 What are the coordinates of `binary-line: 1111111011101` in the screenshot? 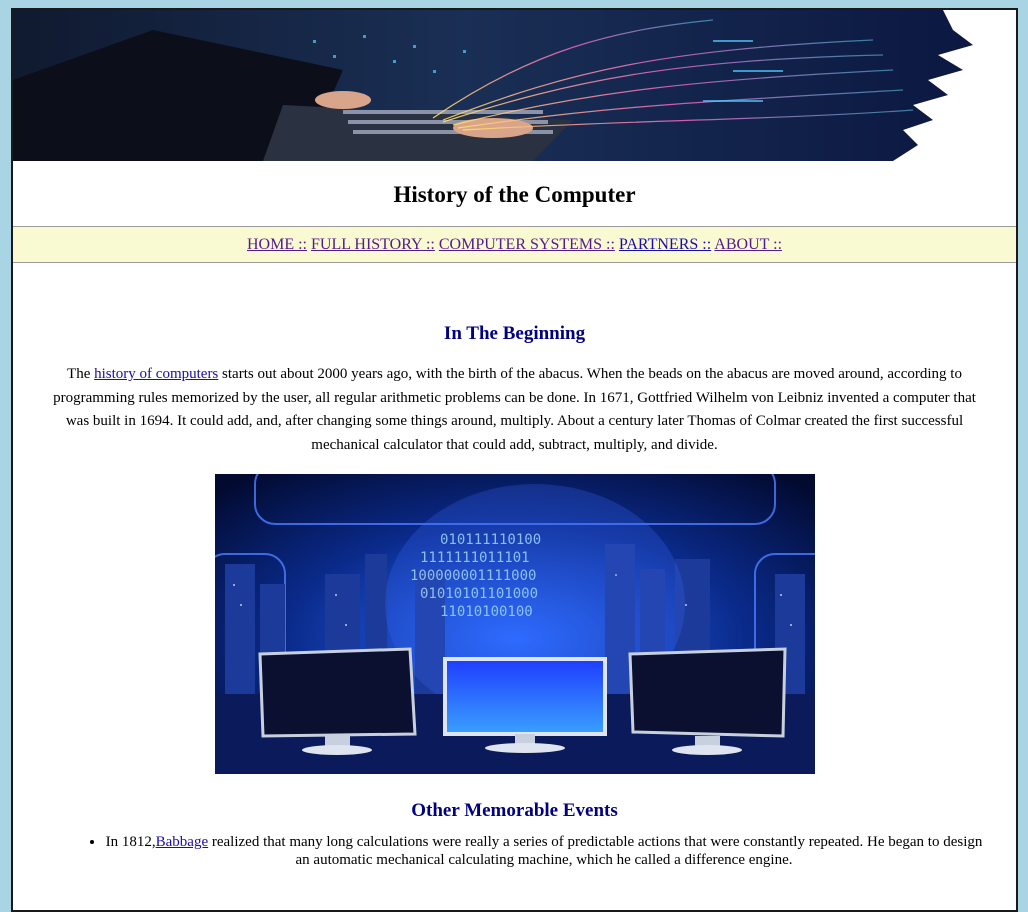 It's located at (475, 558).